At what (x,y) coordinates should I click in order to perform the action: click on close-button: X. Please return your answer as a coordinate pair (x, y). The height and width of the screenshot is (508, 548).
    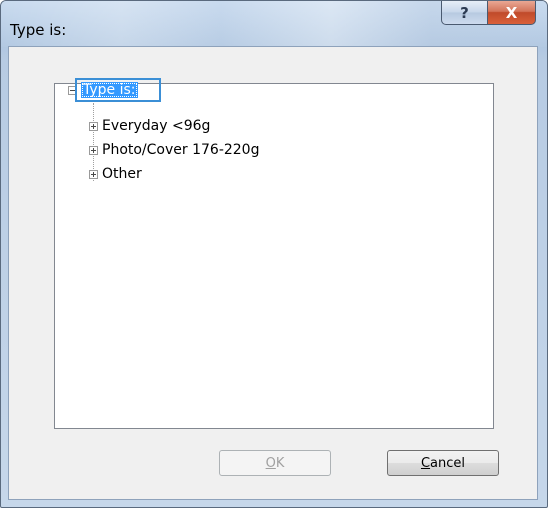
    Looking at the image, I should click on (511, 13).